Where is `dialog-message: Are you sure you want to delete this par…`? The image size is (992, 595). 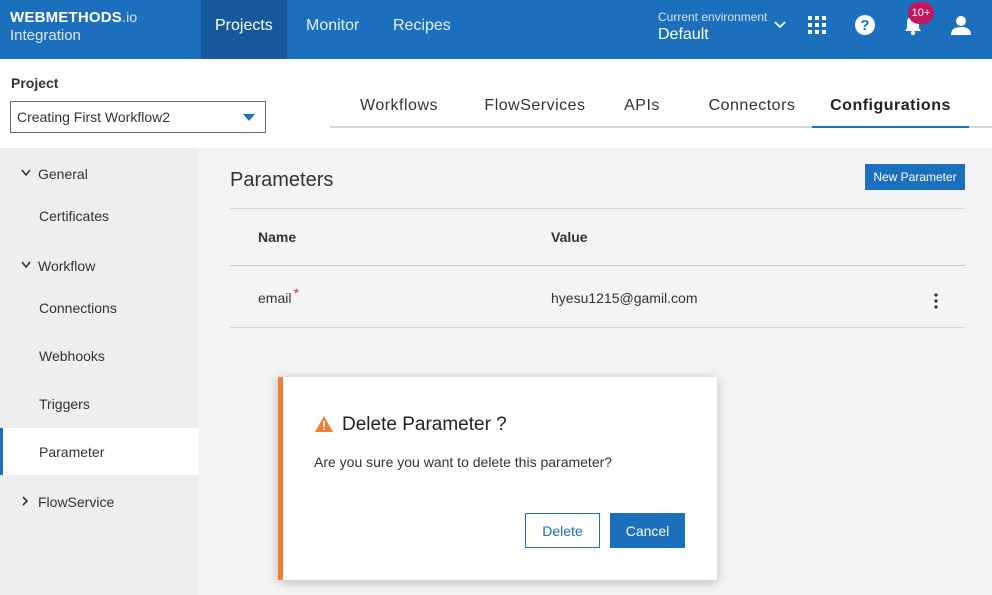
dialog-message: Are you sure you want to delete this par… is located at coordinates (463, 462).